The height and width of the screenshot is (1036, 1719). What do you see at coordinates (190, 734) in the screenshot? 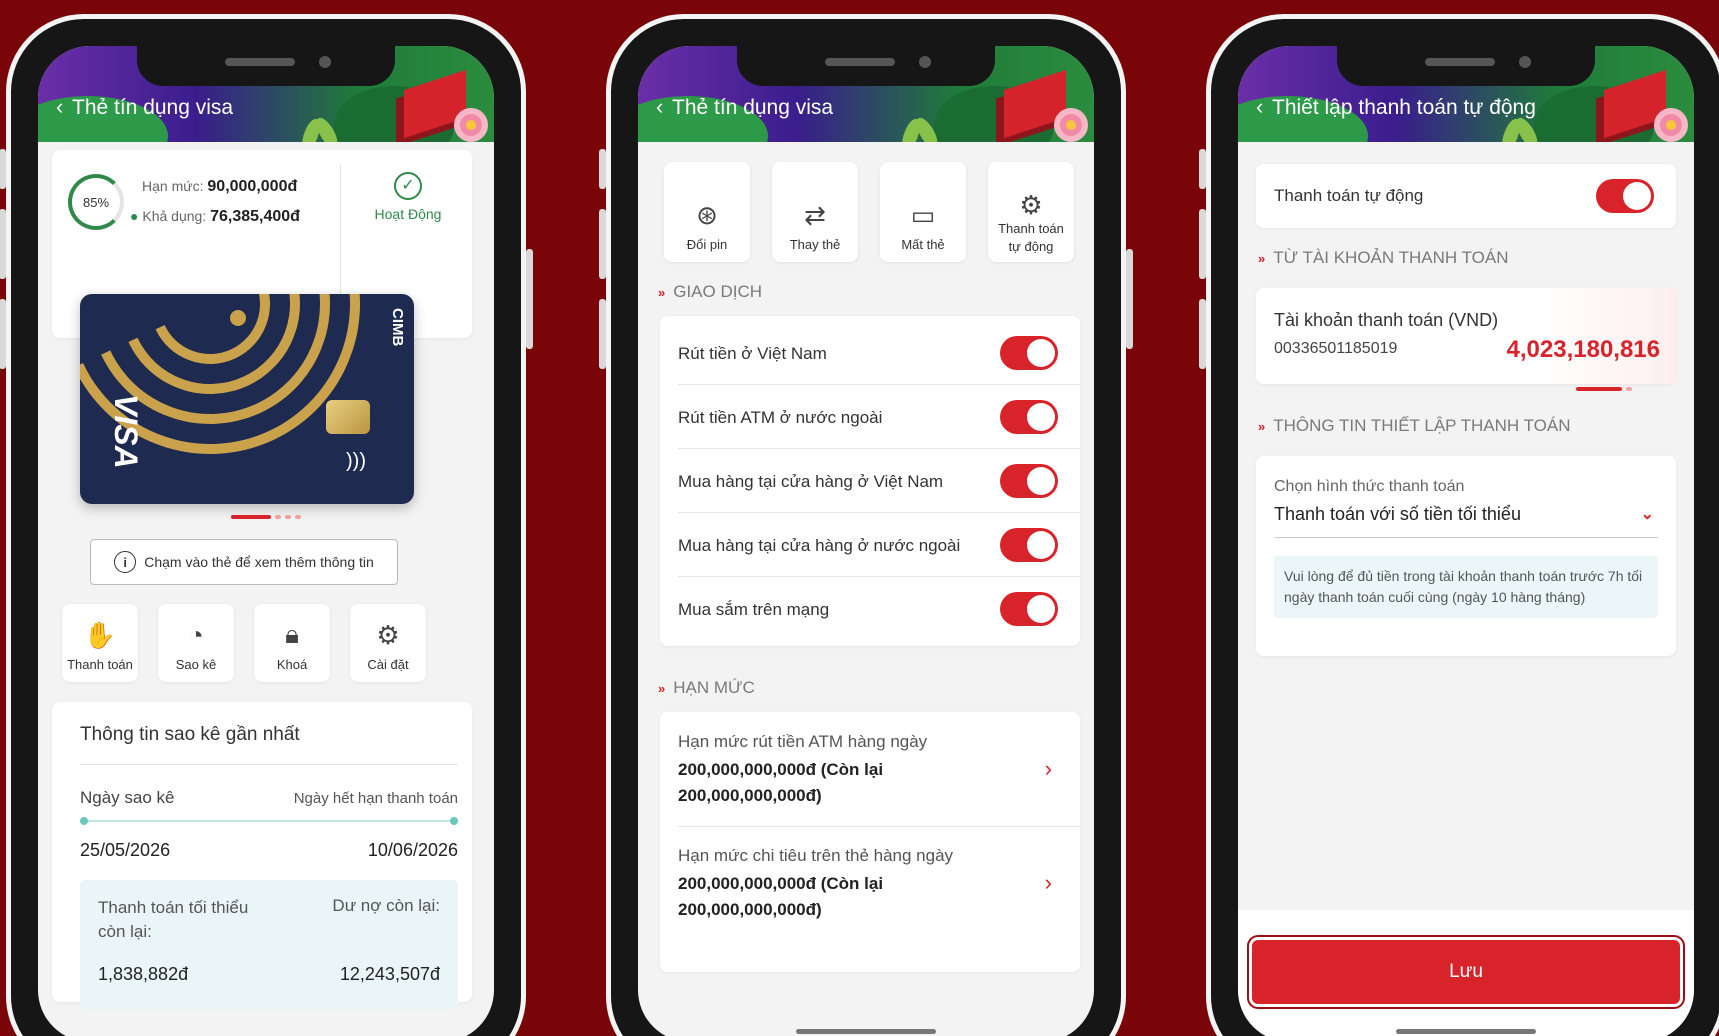
I see `statement-title: Thông tin sao kê gần nhất` at bounding box center [190, 734].